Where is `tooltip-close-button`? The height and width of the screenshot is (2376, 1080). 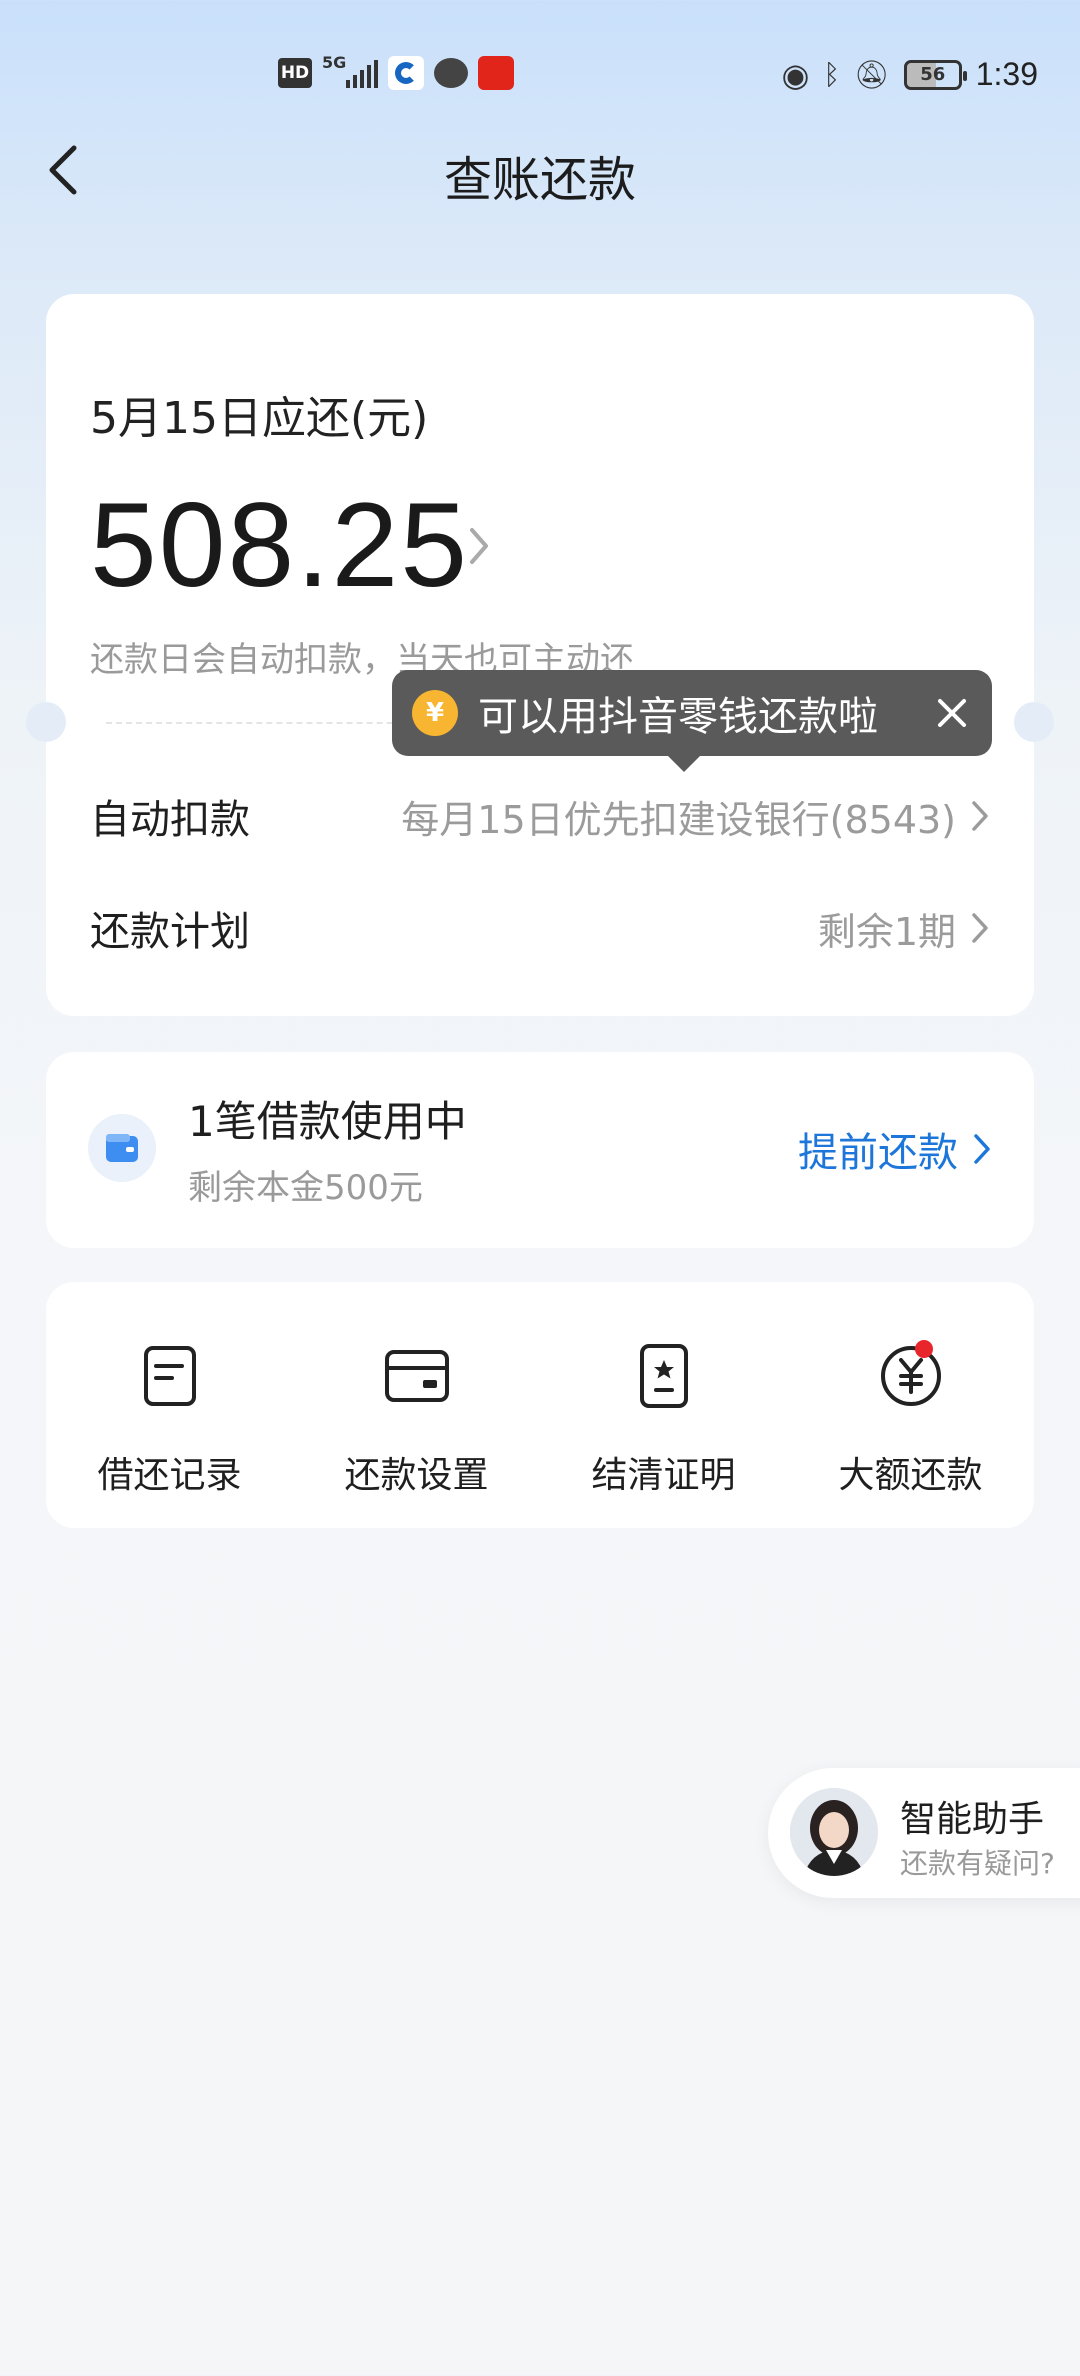 tooltip-close-button is located at coordinates (952, 713).